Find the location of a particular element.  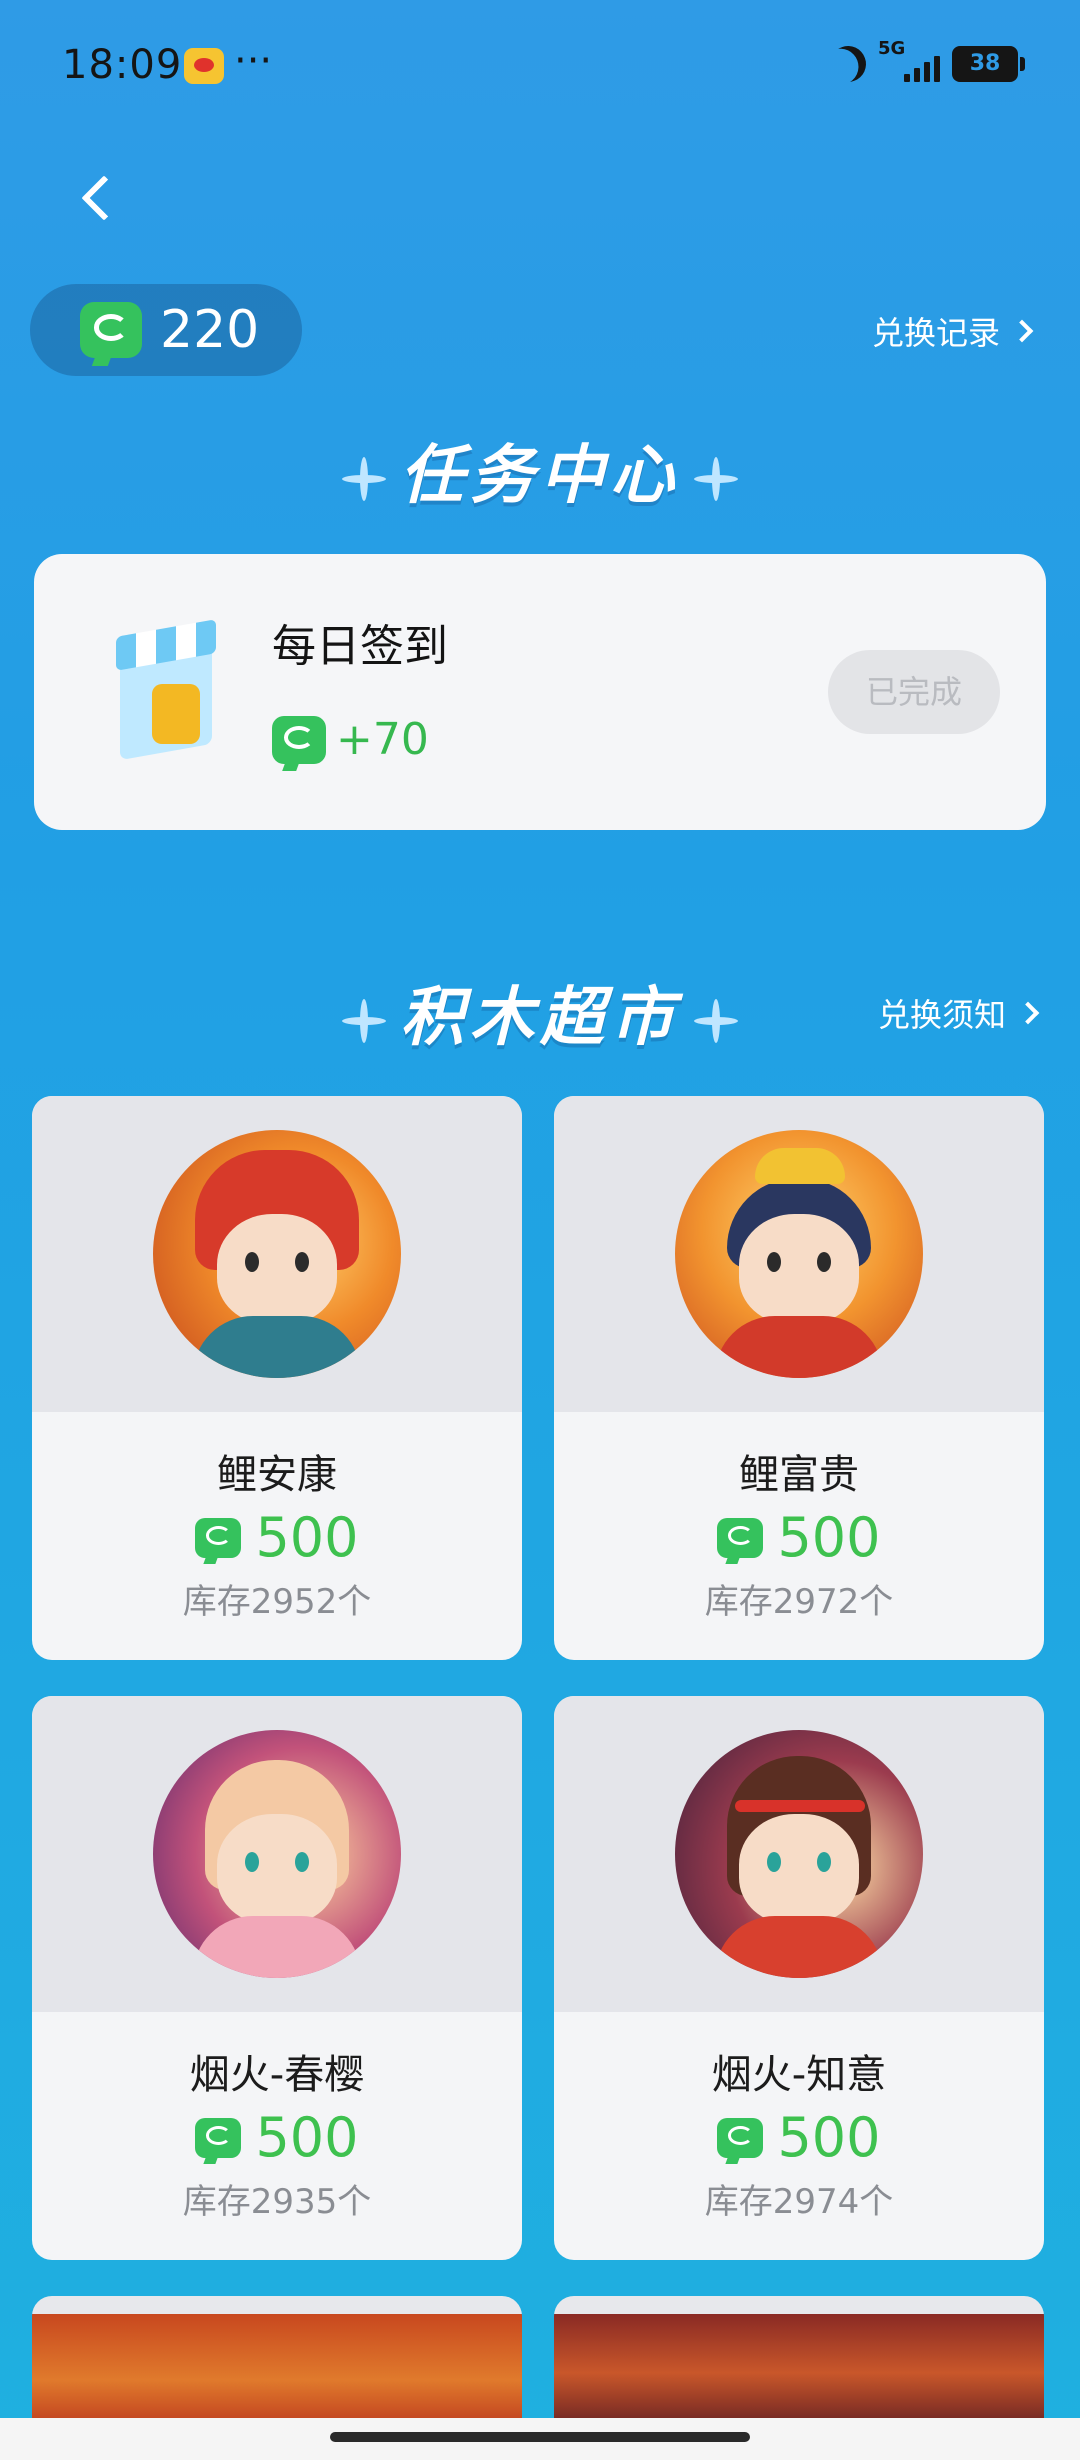

task-reward-value: +70 is located at coordinates (382, 739).